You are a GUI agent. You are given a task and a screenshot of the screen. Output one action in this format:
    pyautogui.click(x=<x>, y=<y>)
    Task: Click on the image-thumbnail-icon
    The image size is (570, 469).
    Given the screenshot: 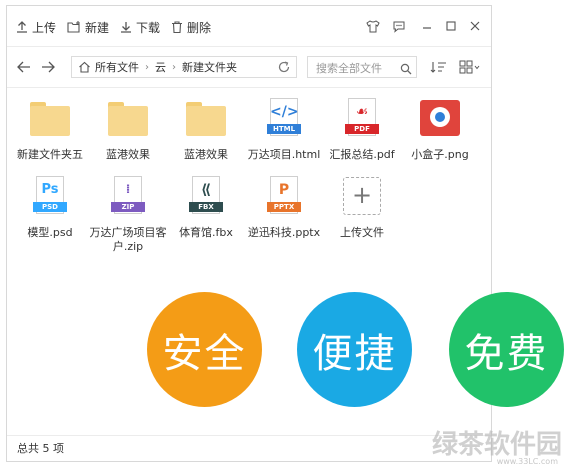 What is the action you would take?
    pyautogui.click(x=440, y=120)
    